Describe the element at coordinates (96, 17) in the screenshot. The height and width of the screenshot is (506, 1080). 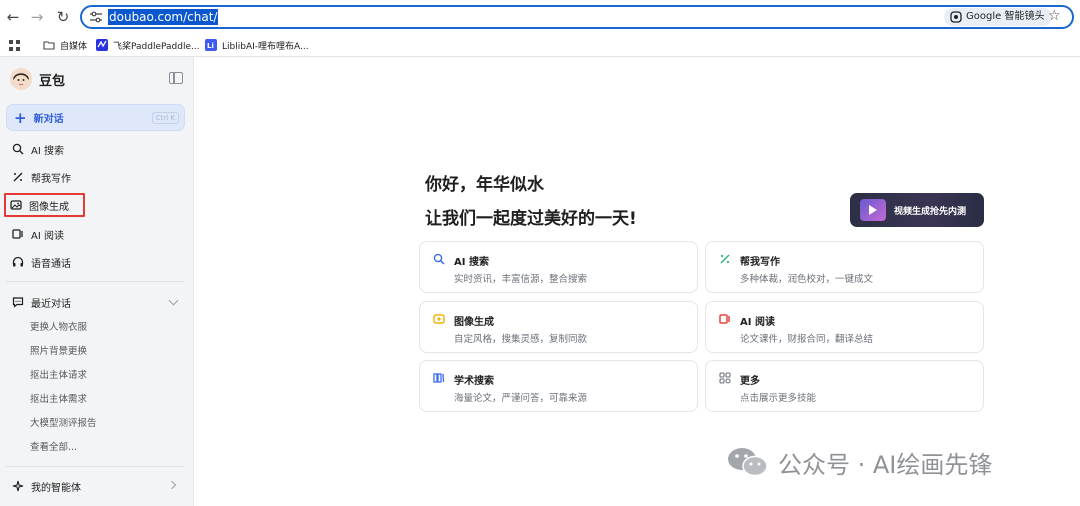
I see `site-settings-icon` at that location.